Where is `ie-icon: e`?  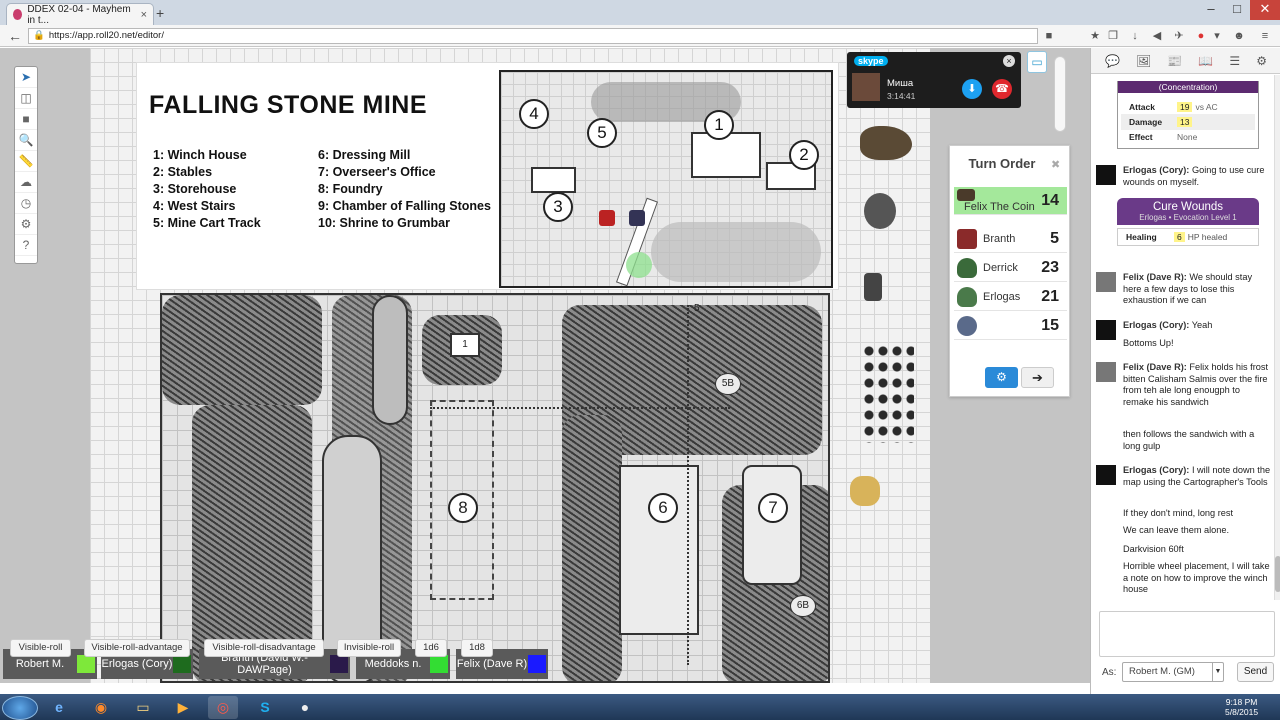
ie-icon: e is located at coordinates (59, 707).